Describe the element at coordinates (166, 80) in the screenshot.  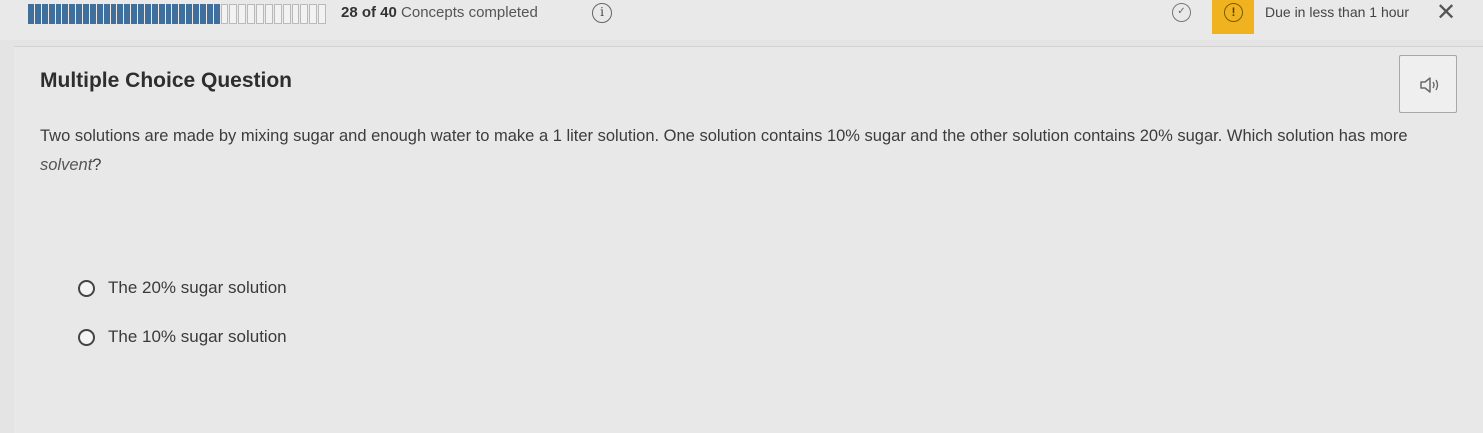
I see `question-type-title: Multiple Choice Question` at that location.